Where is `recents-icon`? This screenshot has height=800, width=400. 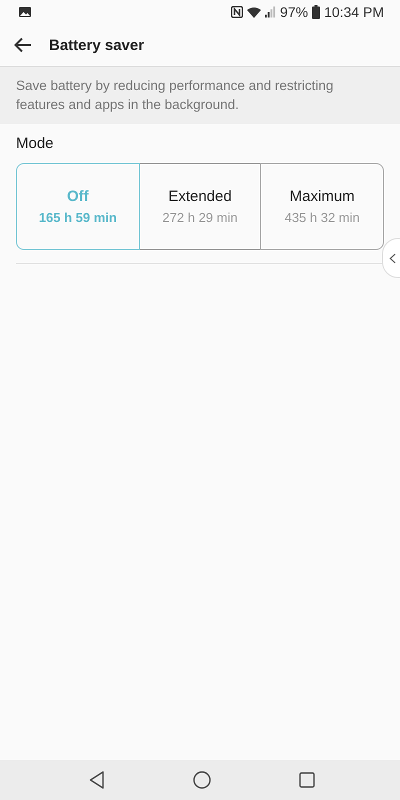 recents-icon is located at coordinates (307, 780).